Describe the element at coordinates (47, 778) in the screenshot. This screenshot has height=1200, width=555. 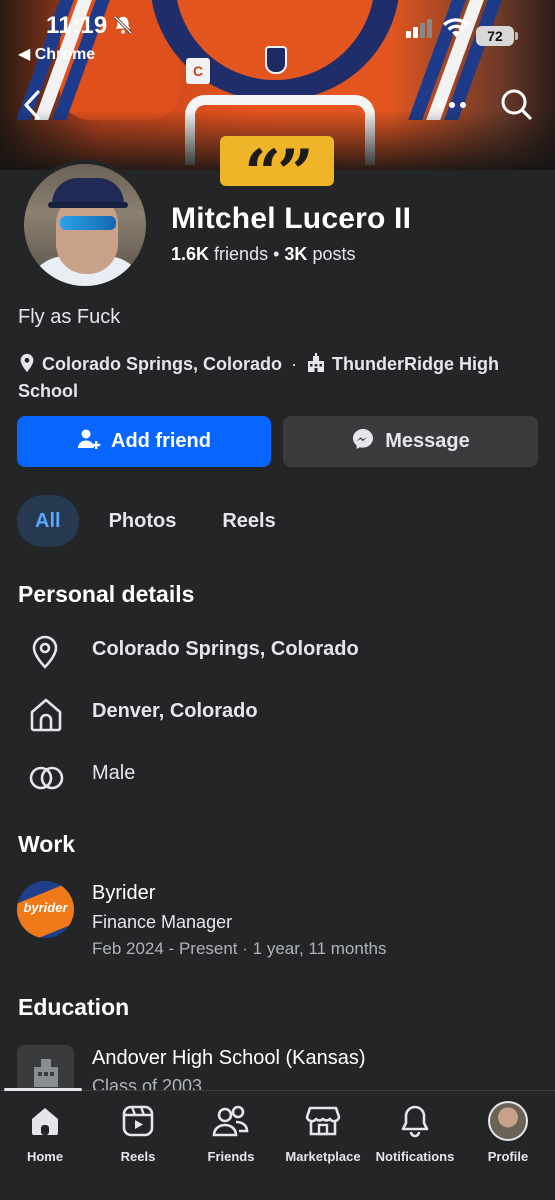
I see `gender-icon` at that location.